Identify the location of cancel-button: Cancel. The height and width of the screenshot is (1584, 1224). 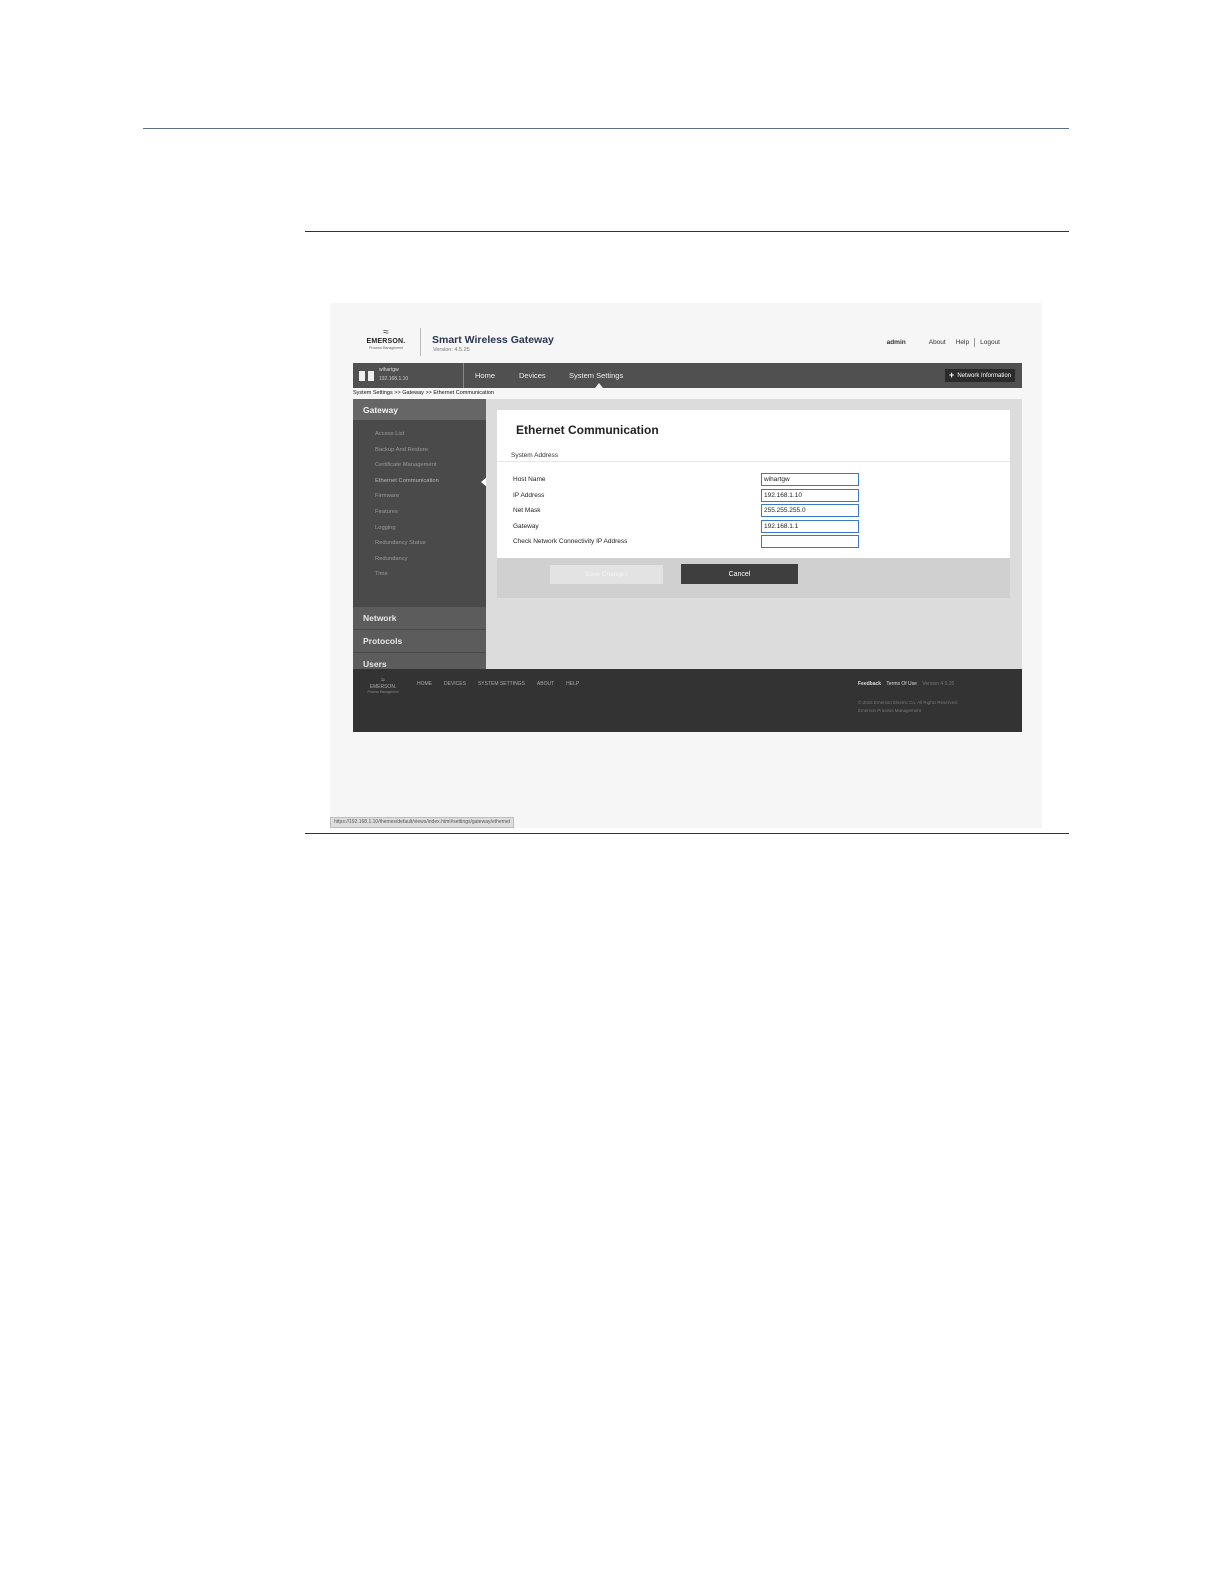
(739, 574).